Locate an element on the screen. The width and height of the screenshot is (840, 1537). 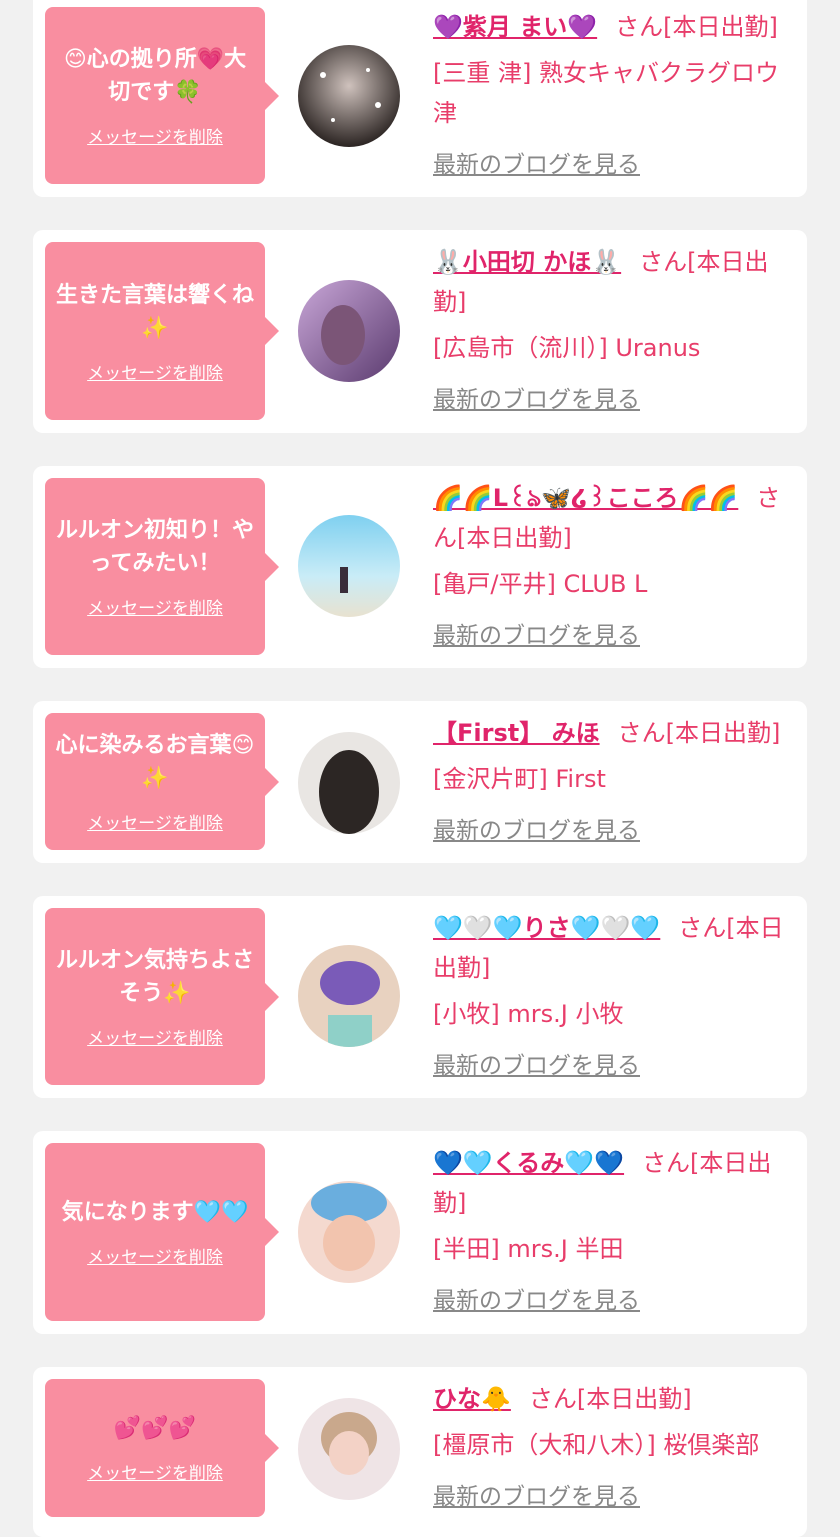
cast-name-line: 💜紫月 まい💜 さん[本日出勤] is located at coordinates (614, 27).